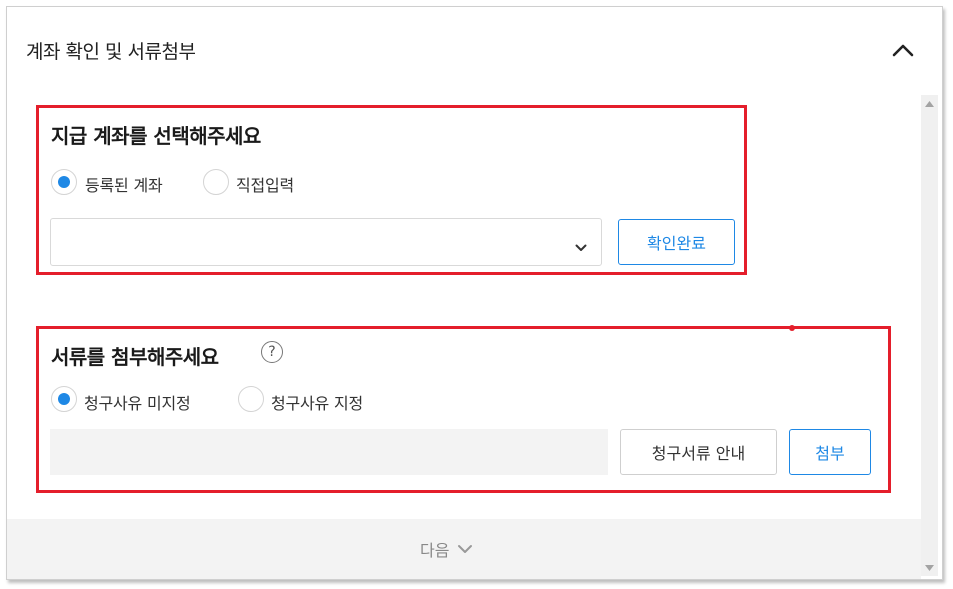  What do you see at coordinates (435, 550) in the screenshot?
I see `next-button-label: 다음` at bounding box center [435, 550].